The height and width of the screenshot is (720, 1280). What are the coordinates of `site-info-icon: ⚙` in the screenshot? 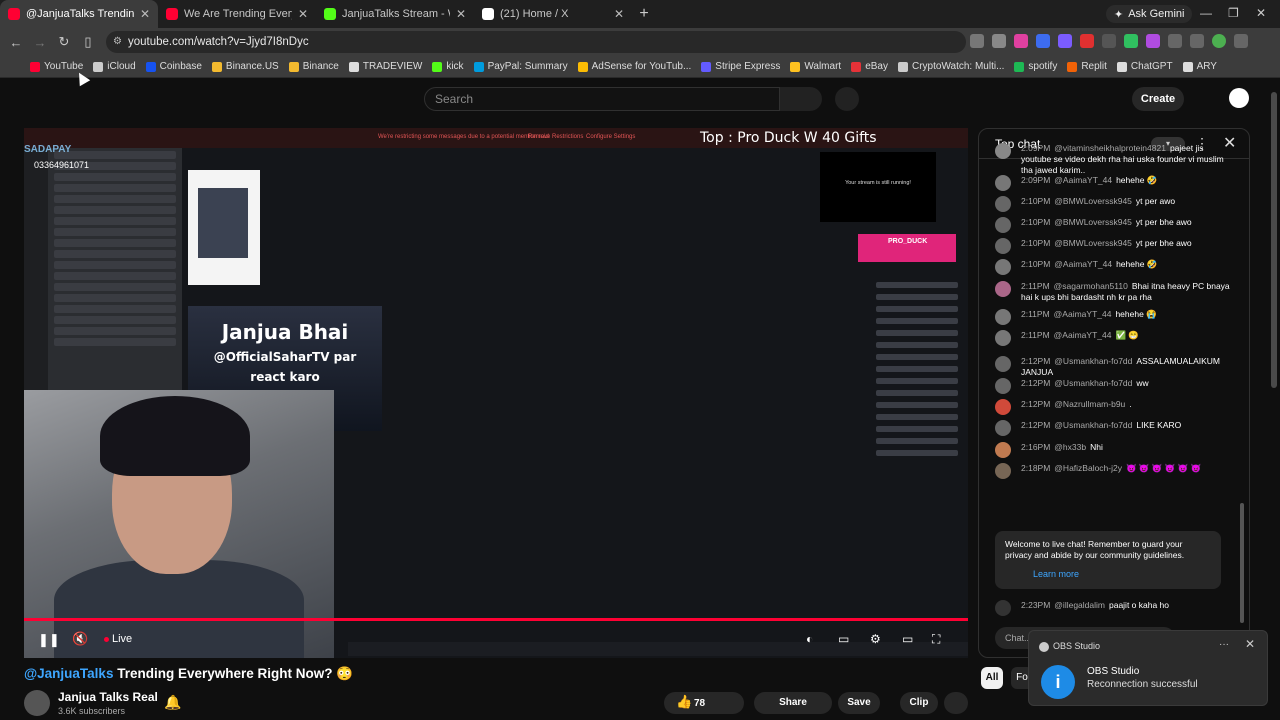 It's located at (117, 41).